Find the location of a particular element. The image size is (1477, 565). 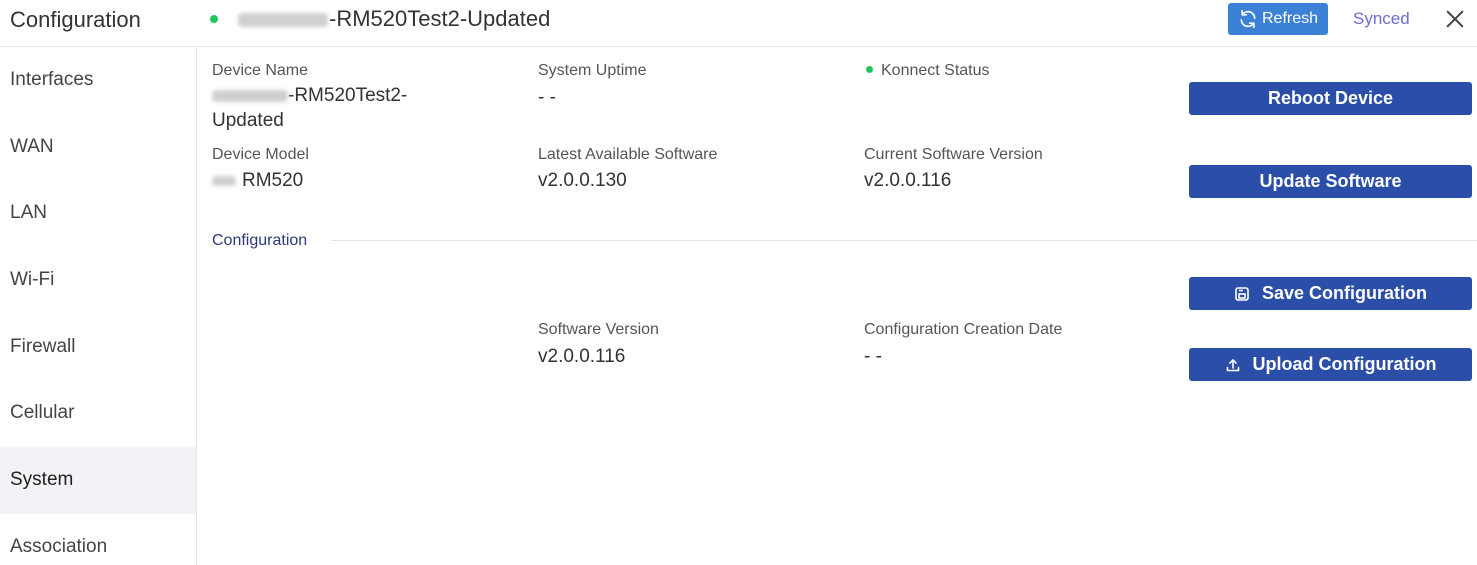

device-name-line2: Updated is located at coordinates (248, 120).